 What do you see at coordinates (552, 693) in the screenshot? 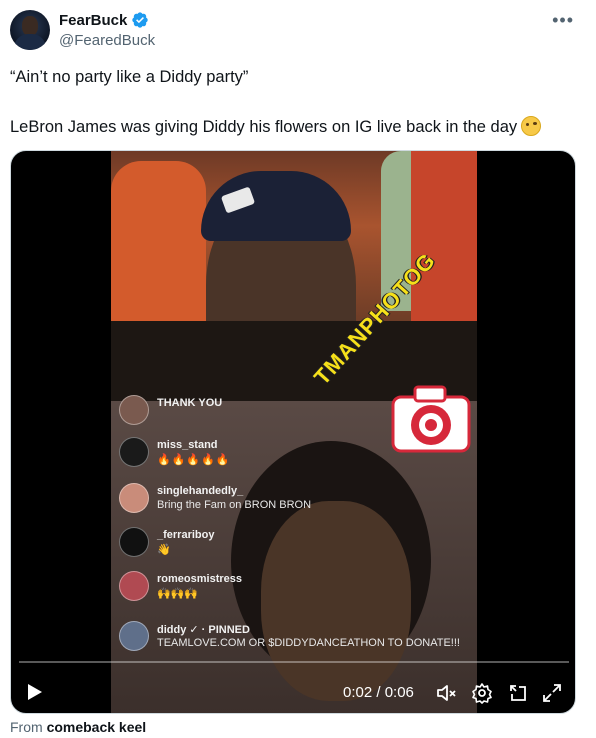
I see `fullscreen-icon` at bounding box center [552, 693].